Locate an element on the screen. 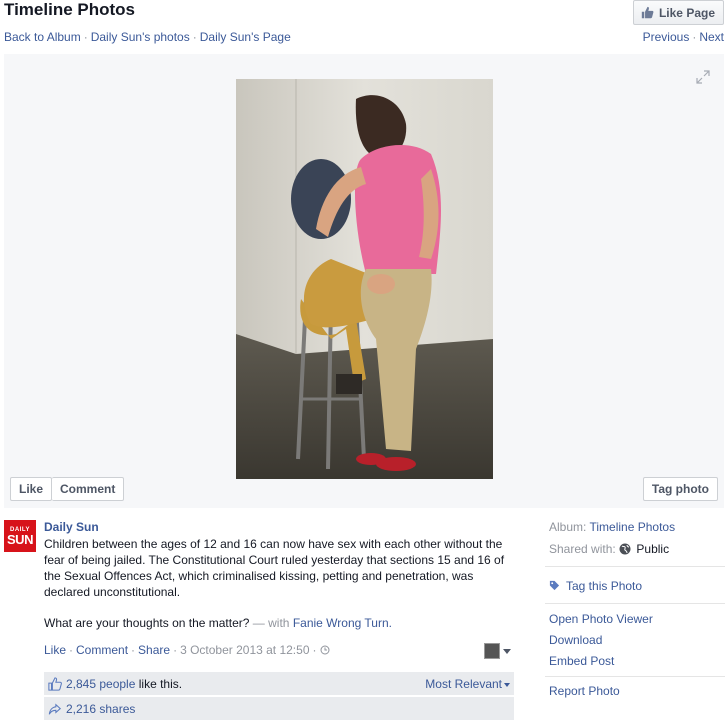 This screenshot has width=728, height=722. post-like-link: Like is located at coordinates (55, 650).